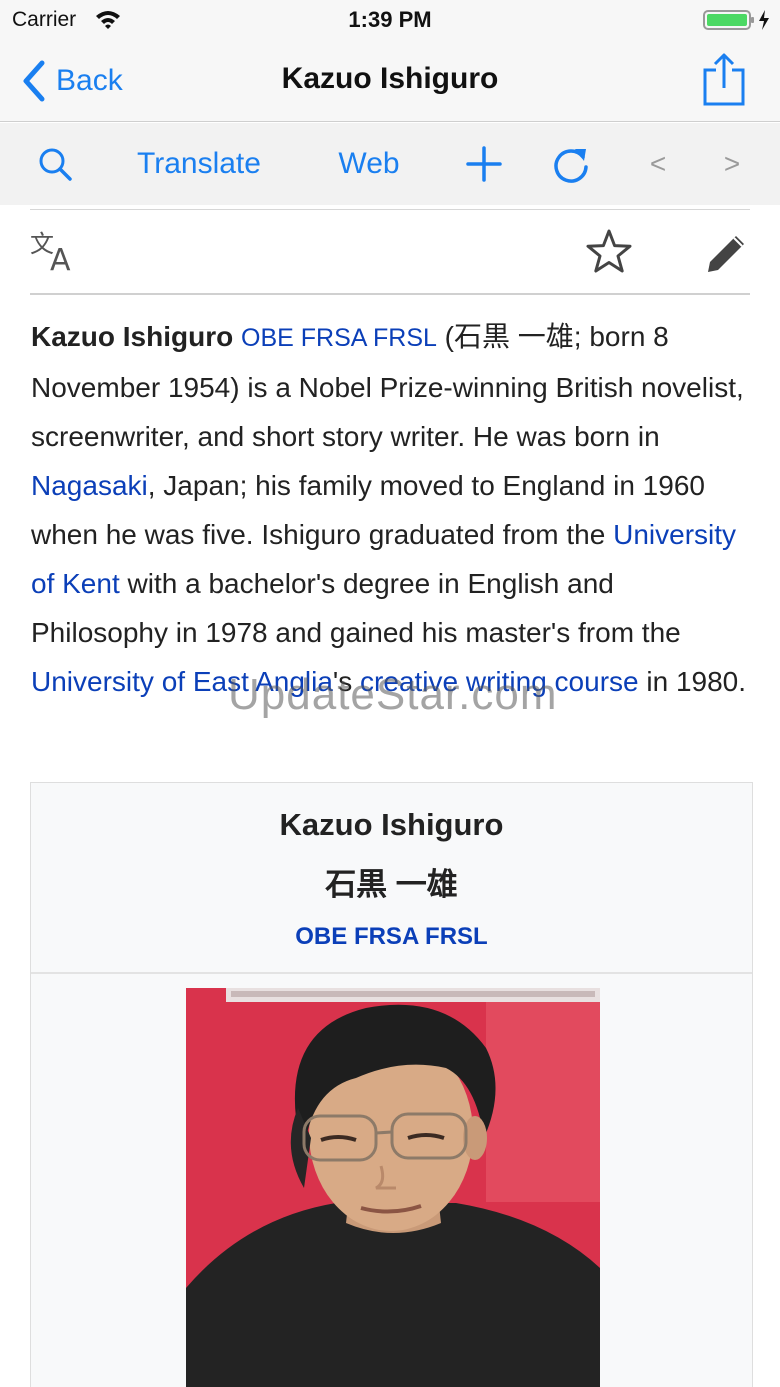  Describe the element at coordinates (499, 681) in the screenshot. I see `creative-writing-course-link: creative writing course` at that location.